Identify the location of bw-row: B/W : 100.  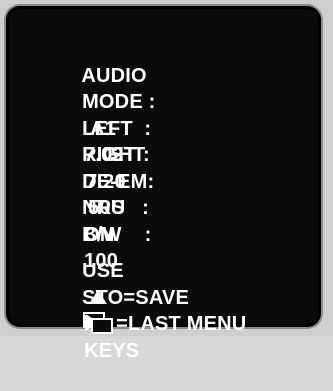
(141, 234).